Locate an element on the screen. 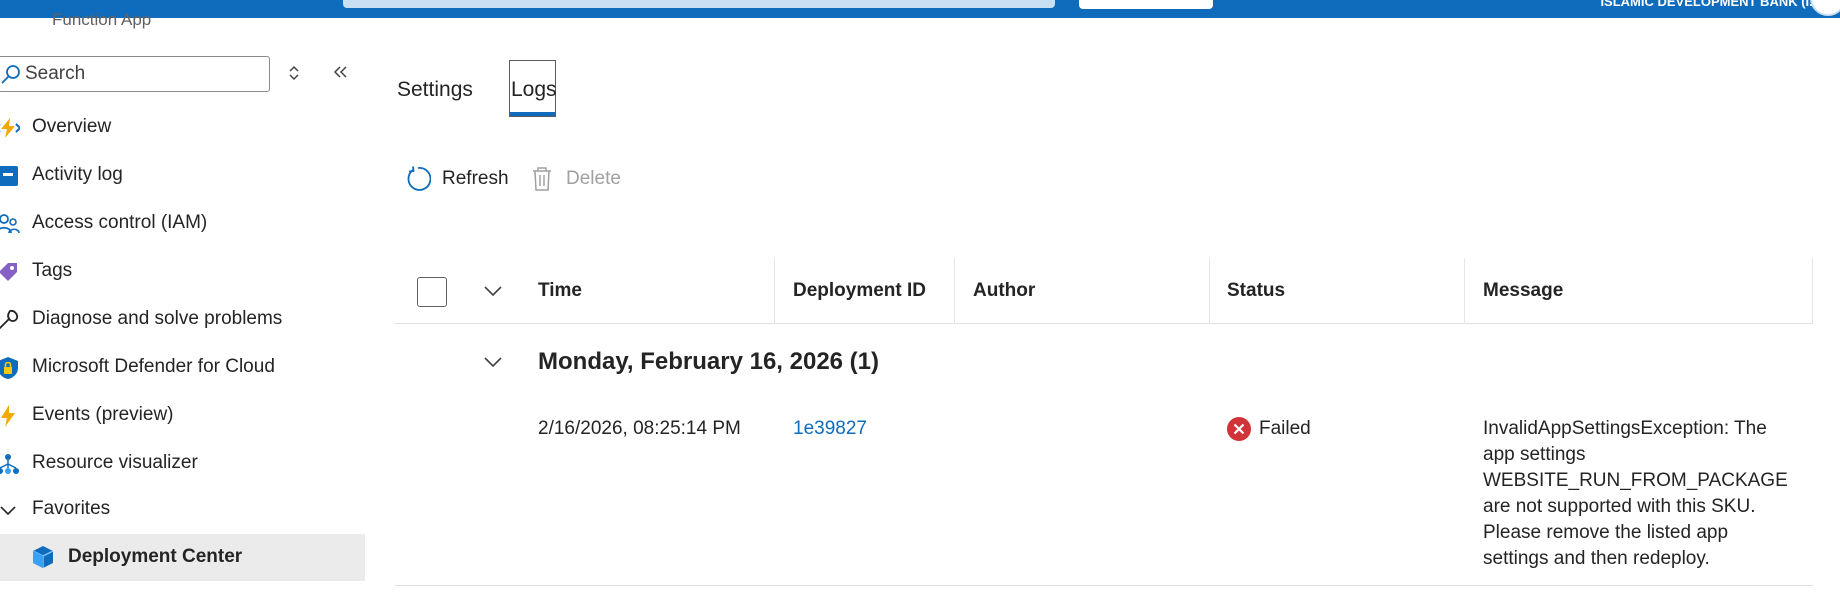 Image resolution: width=1840 pixels, height=596 pixels. cell-time: 2/16/2026, 08:25:14 PM is located at coordinates (639, 428).